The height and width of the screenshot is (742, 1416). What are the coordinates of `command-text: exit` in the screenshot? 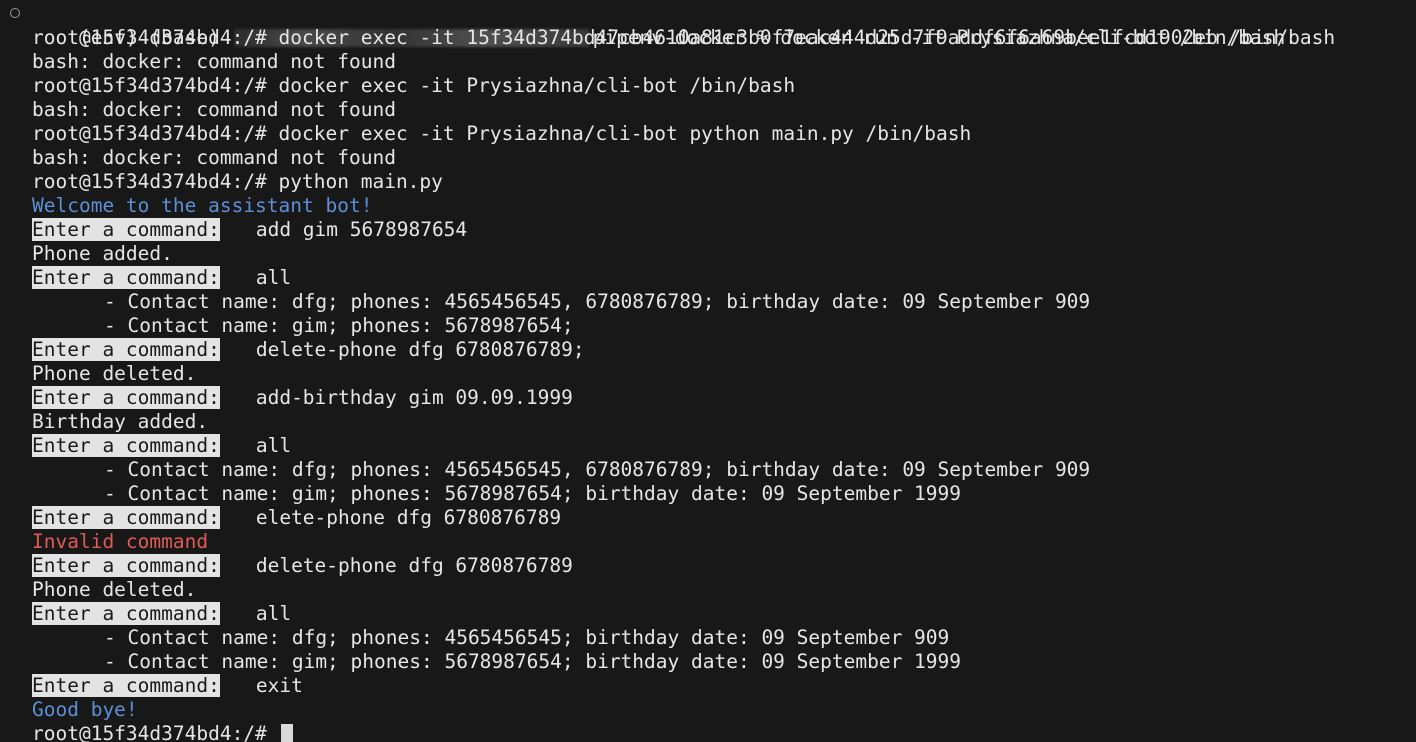 It's located at (279, 685).